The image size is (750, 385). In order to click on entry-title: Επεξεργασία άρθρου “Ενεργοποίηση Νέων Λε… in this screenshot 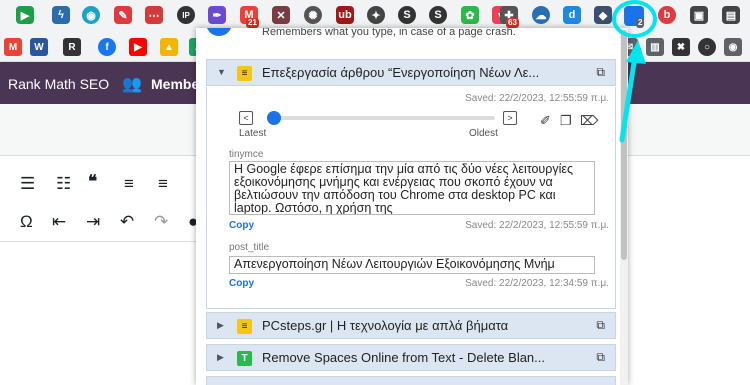, I will do `click(401, 72)`.